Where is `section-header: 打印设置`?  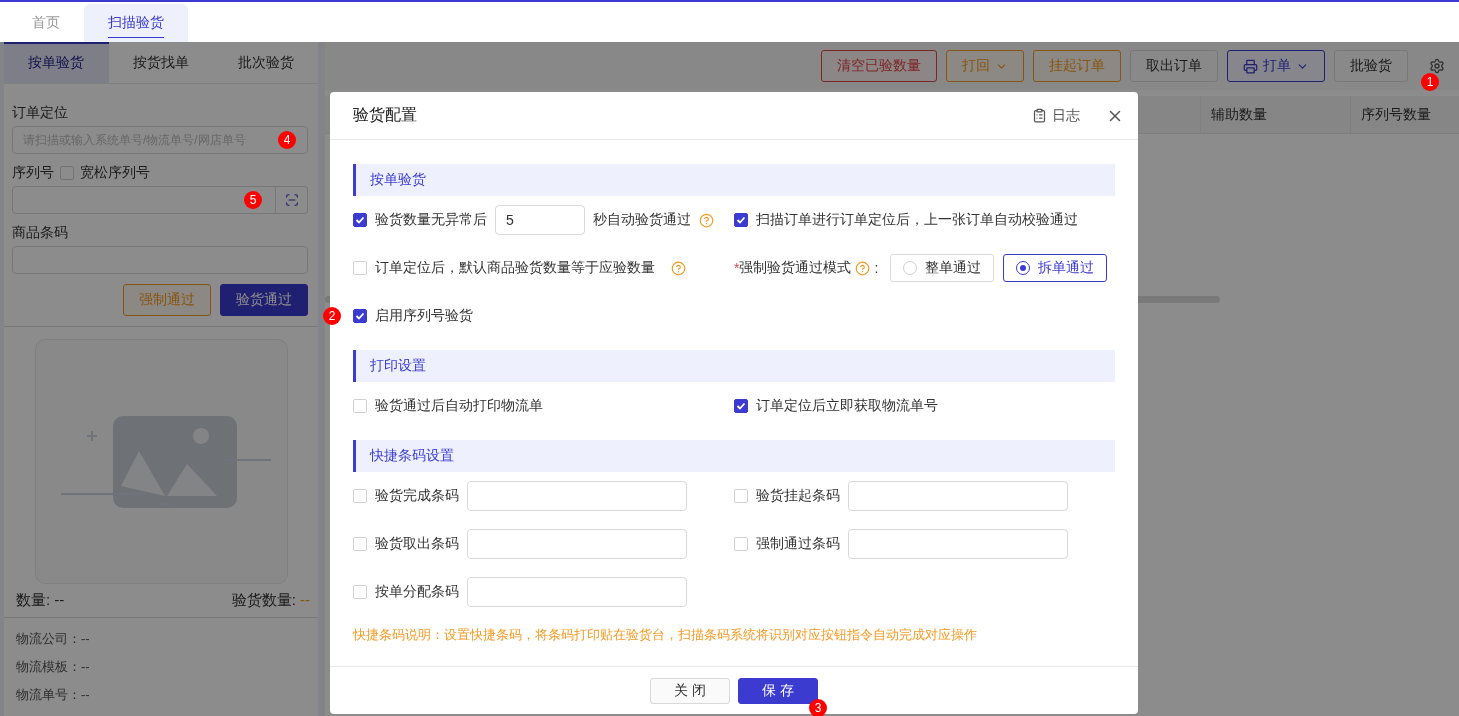 section-header: 打印设置 is located at coordinates (734, 366).